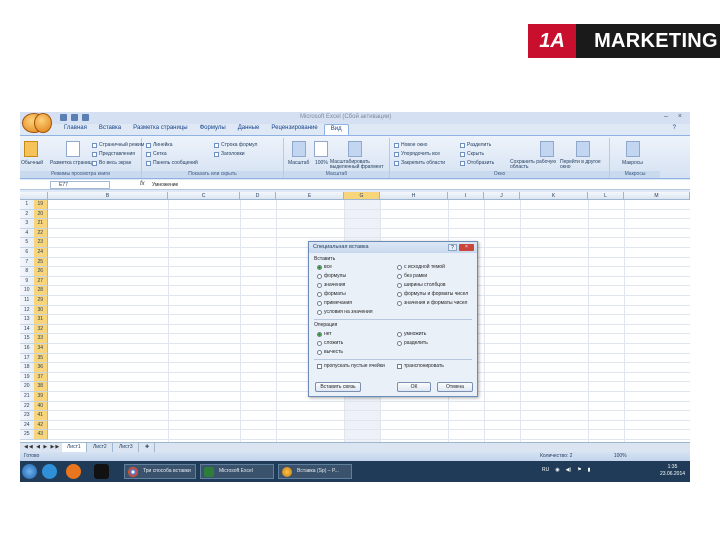 This screenshot has width=720, height=540. I want to click on paste-no-borders-radio: без рамки, so click(412, 276).